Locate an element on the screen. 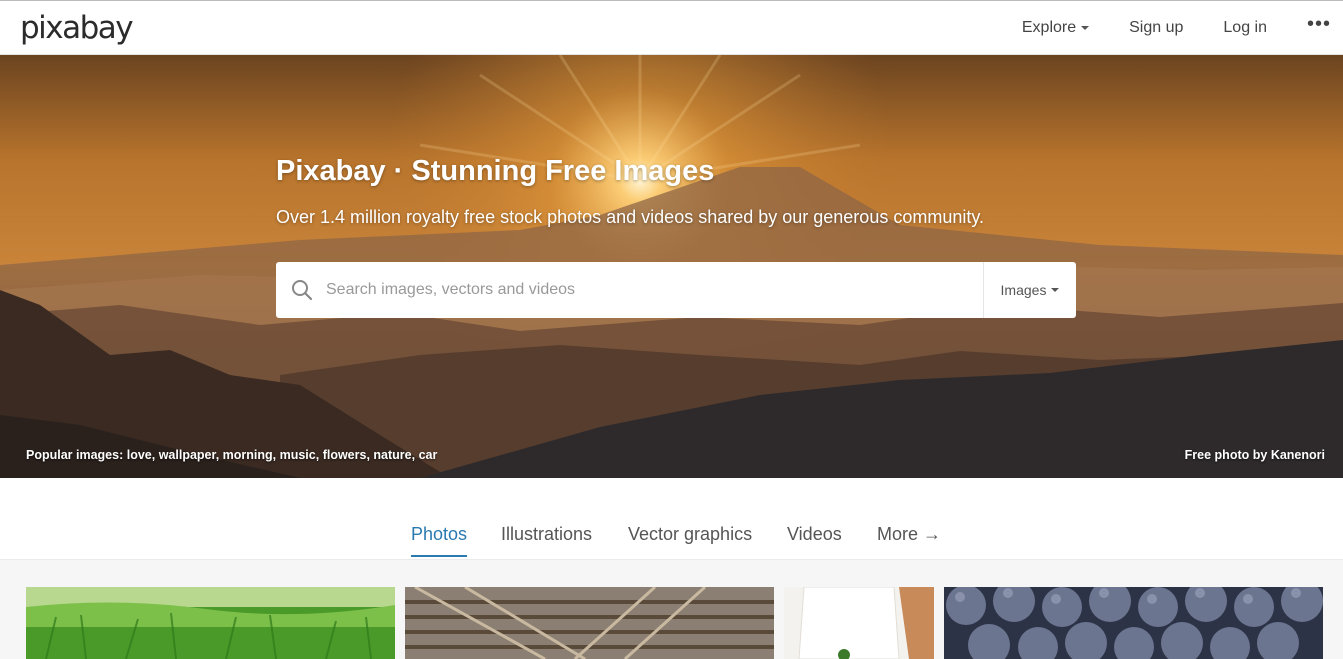 Image resolution: width=1343 pixels, height=659 pixels. search-bar: Images is located at coordinates (676, 290).